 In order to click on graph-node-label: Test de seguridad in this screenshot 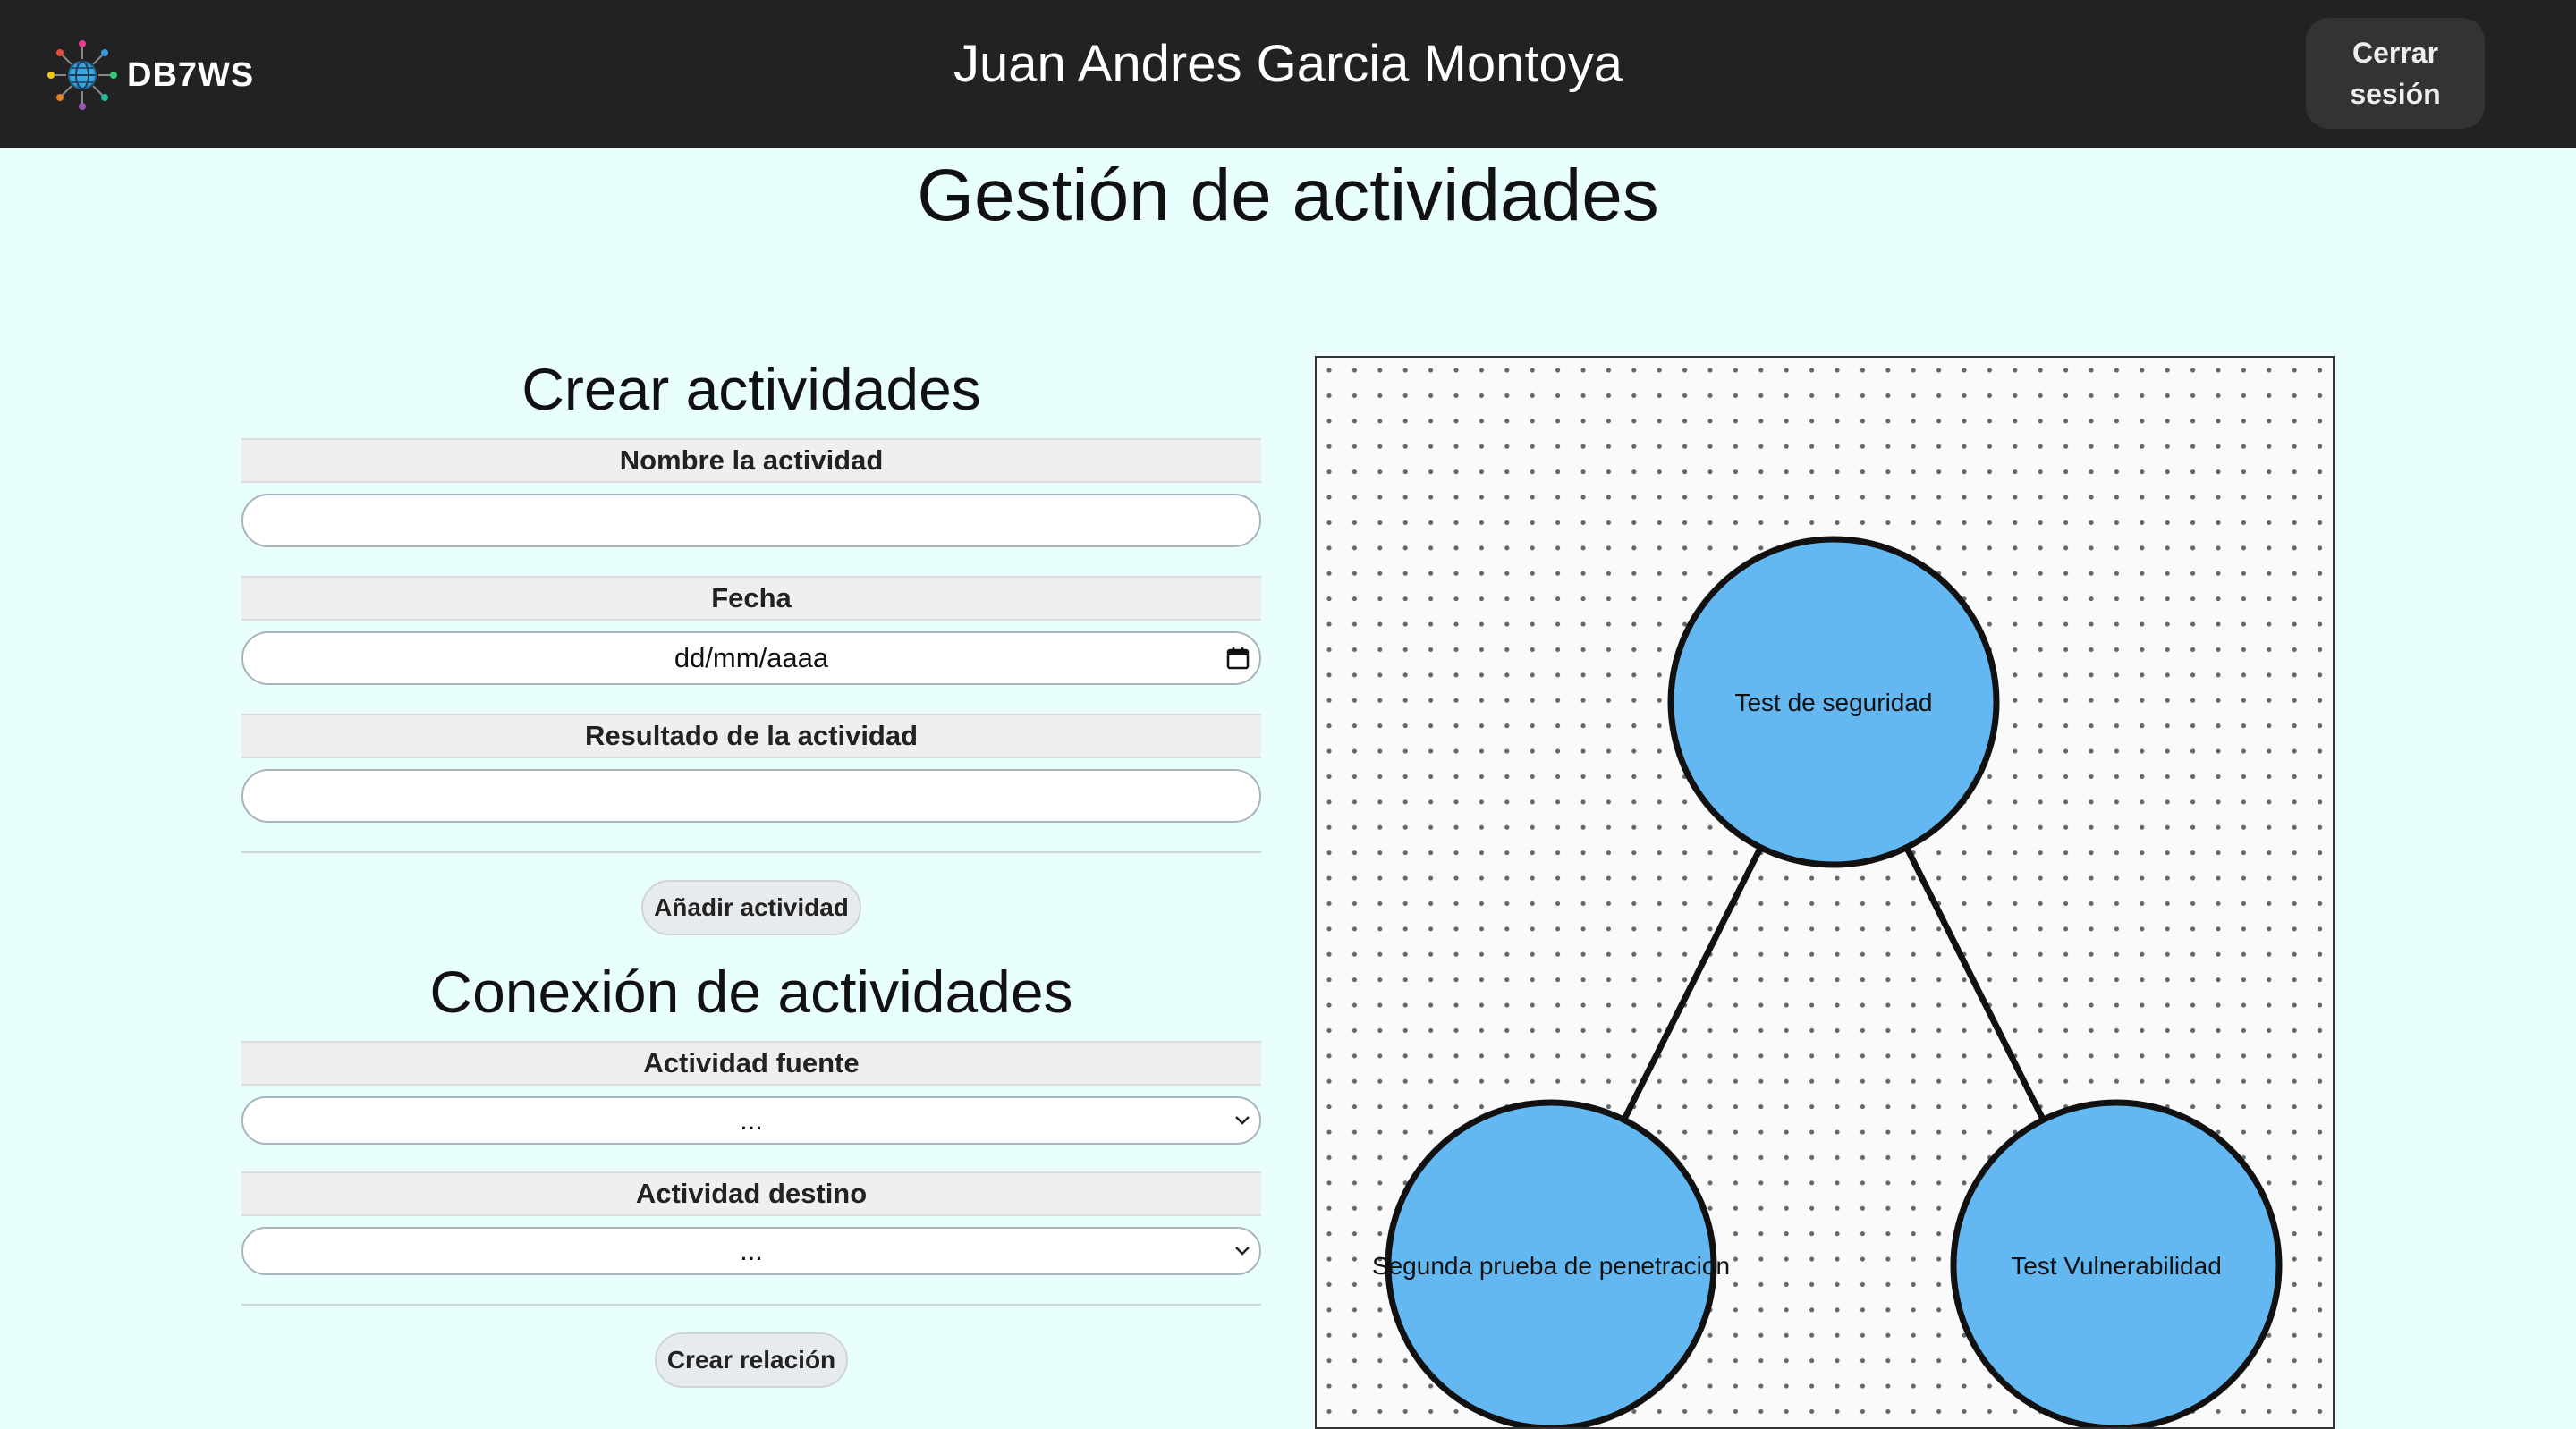, I will do `click(1833, 702)`.